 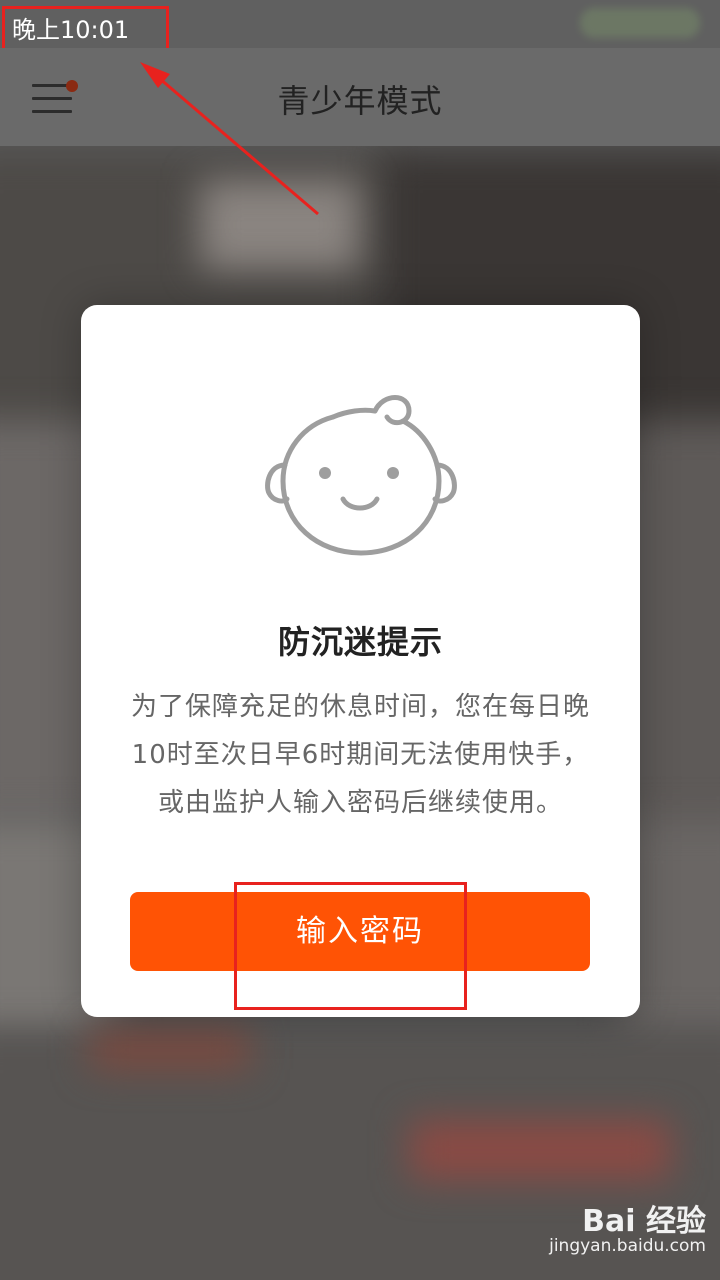 I want to click on watermark-url: jingyan.baidu.com, so click(x=627, y=1246).